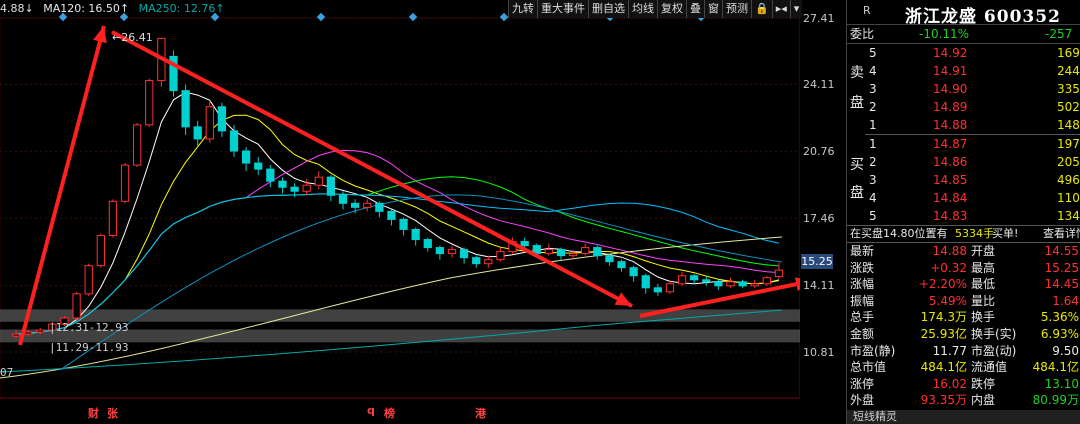  What do you see at coordinates (713, 9) in the screenshot?
I see `window-button: 窗` at bounding box center [713, 9].